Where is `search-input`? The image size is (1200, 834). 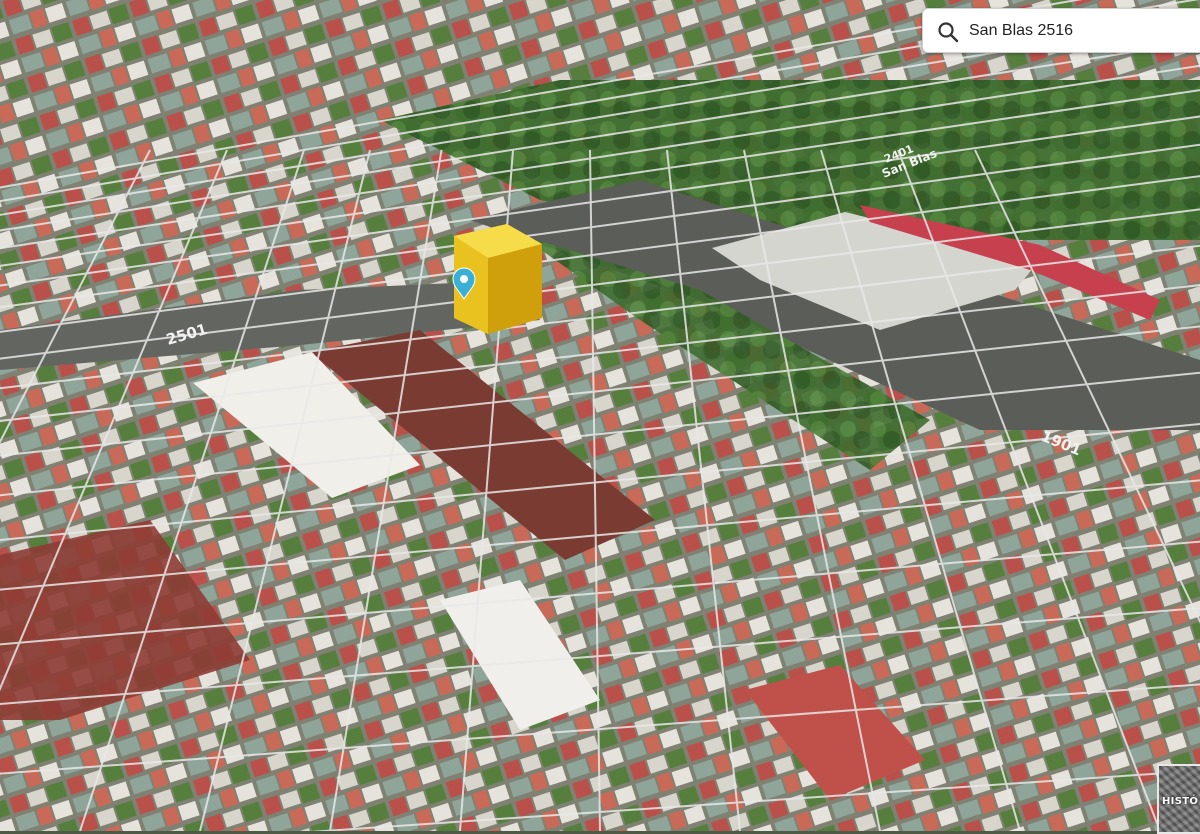
search-input is located at coordinates (1084, 31).